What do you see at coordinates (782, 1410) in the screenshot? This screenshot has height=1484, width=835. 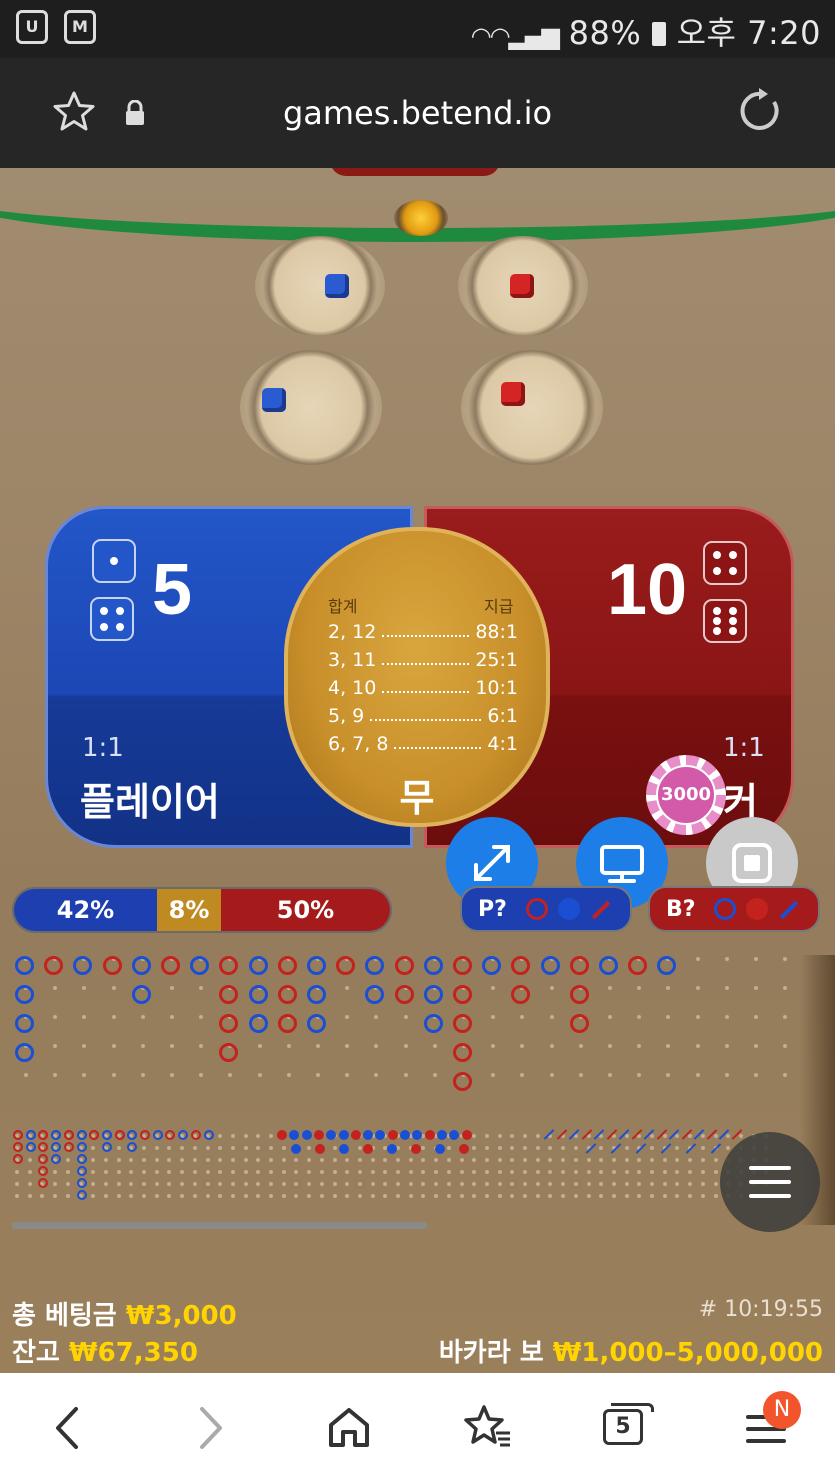 I see `notification-badge: N` at bounding box center [782, 1410].